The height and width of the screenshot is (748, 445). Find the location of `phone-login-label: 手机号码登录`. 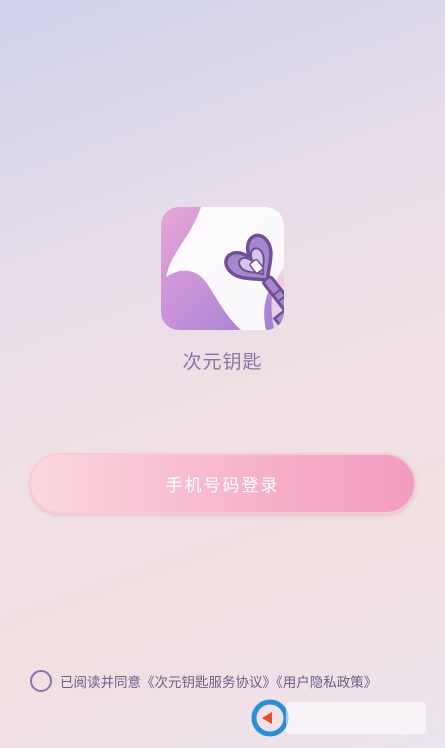

phone-login-label: 手机号码登录 is located at coordinates (222, 486).